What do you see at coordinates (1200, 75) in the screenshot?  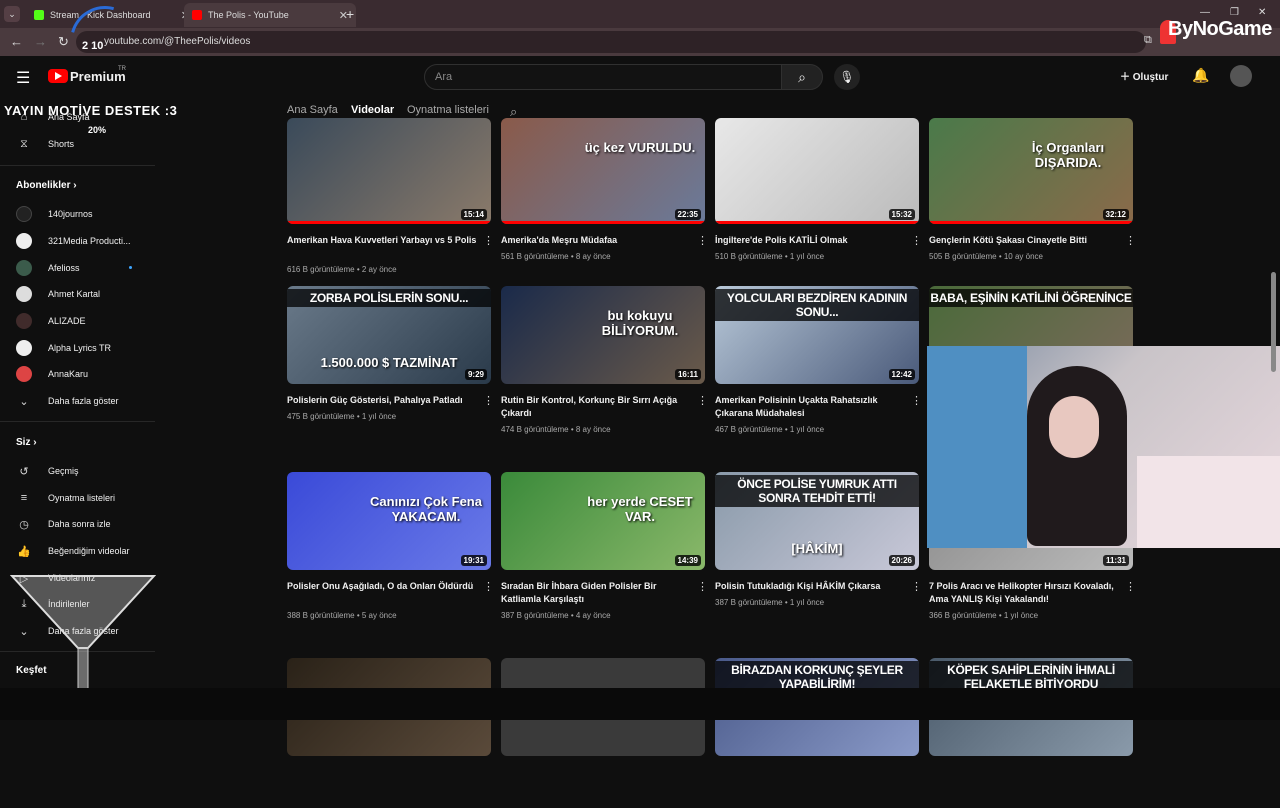 I see `notifications-bell-icon: 🔔` at bounding box center [1200, 75].